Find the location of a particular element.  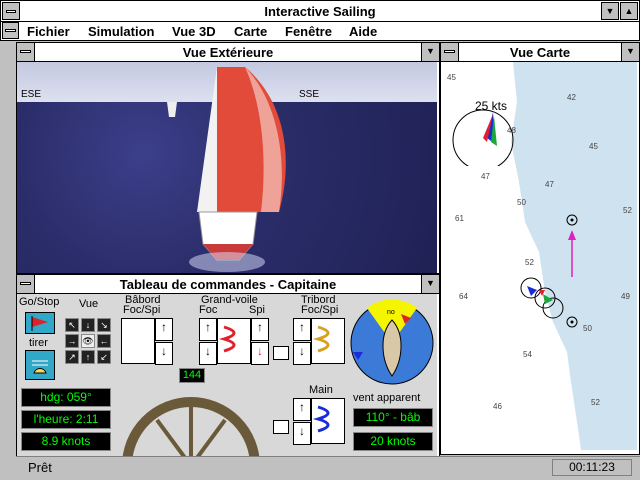

foc-up-button: ↑ is located at coordinates (208, 329).